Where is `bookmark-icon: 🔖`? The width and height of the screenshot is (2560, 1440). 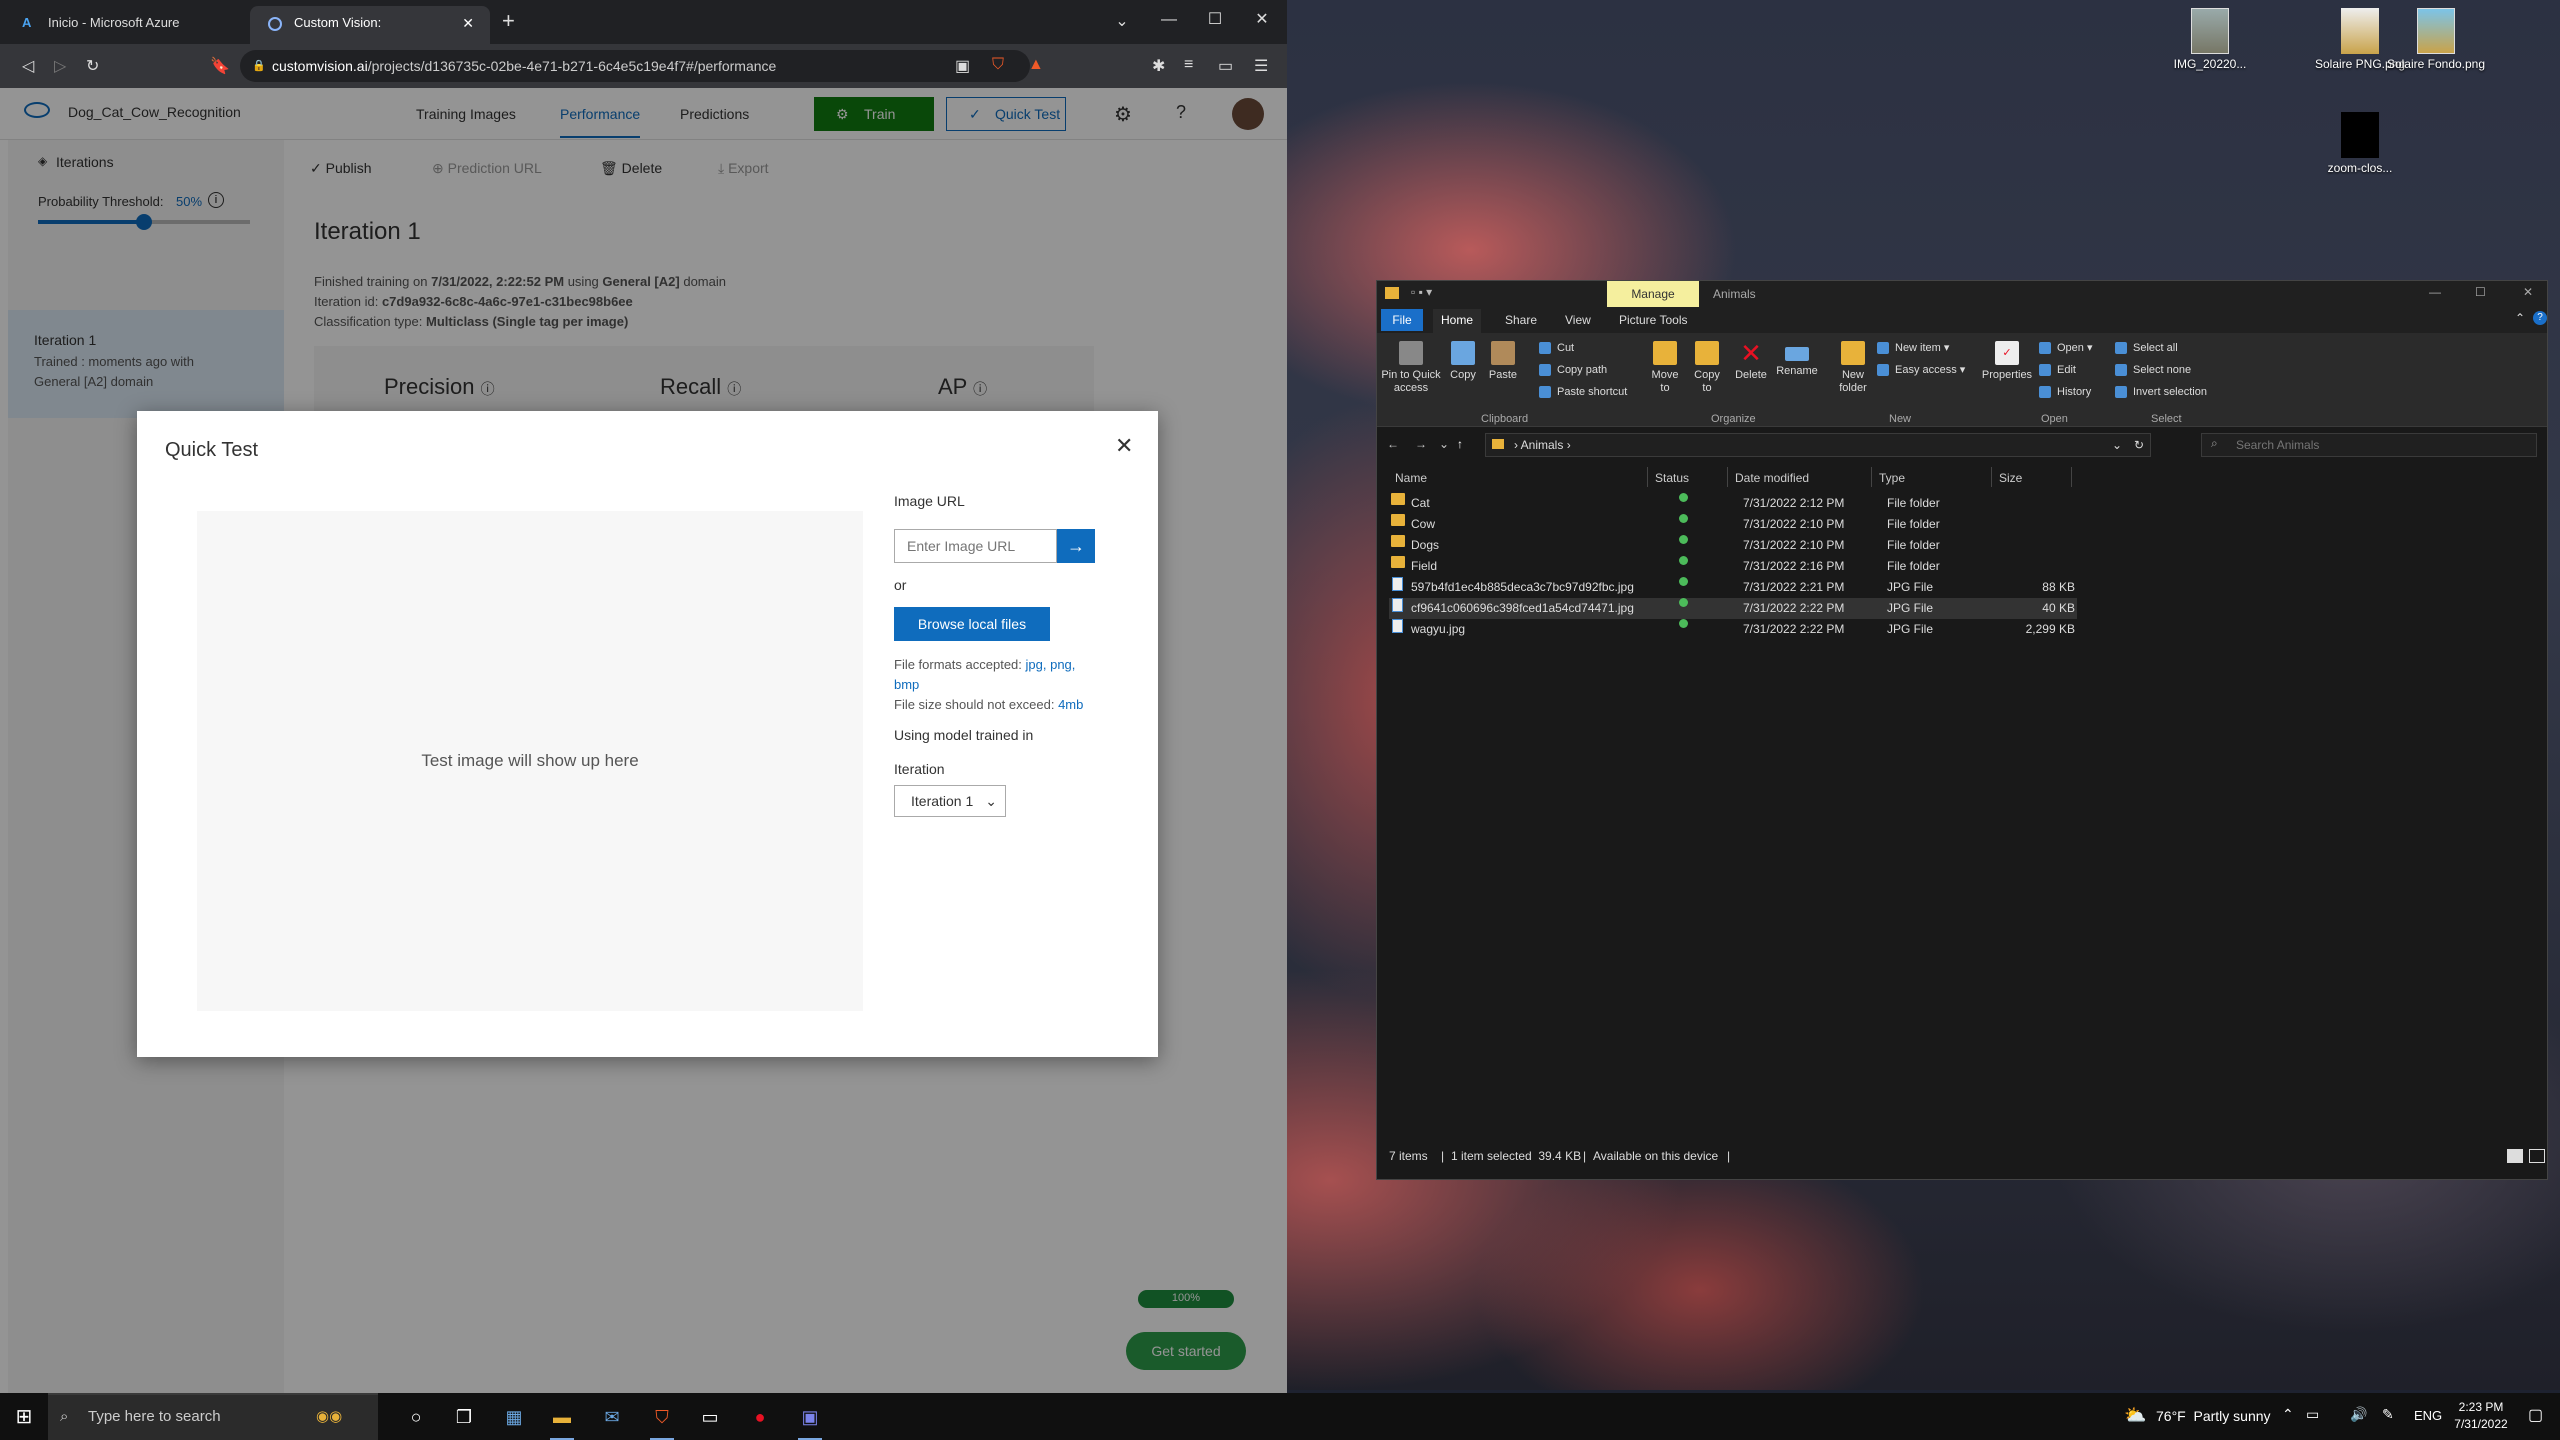 bookmark-icon: 🔖 is located at coordinates (220, 66).